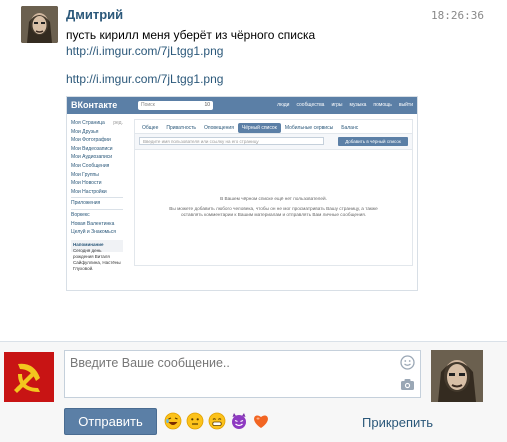 The height and width of the screenshot is (442, 507). I want to click on my-avatar, so click(29, 377).